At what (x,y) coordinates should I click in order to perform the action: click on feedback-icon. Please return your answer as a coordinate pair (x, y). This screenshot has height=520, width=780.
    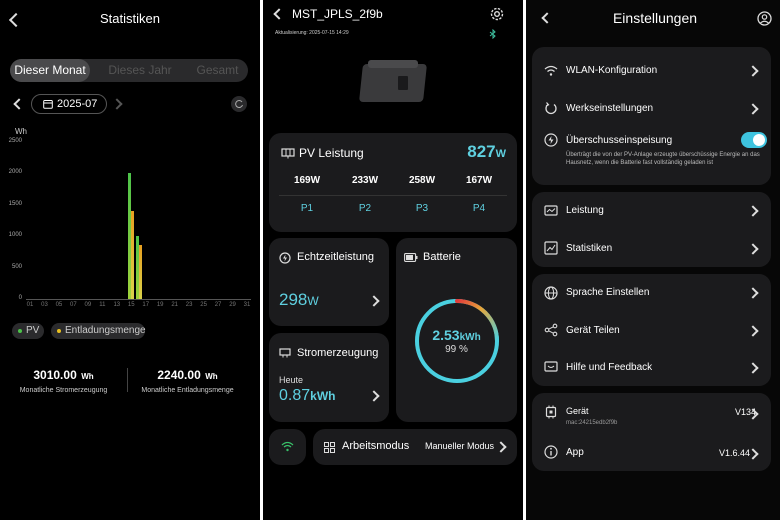
    Looking at the image, I should click on (551, 366).